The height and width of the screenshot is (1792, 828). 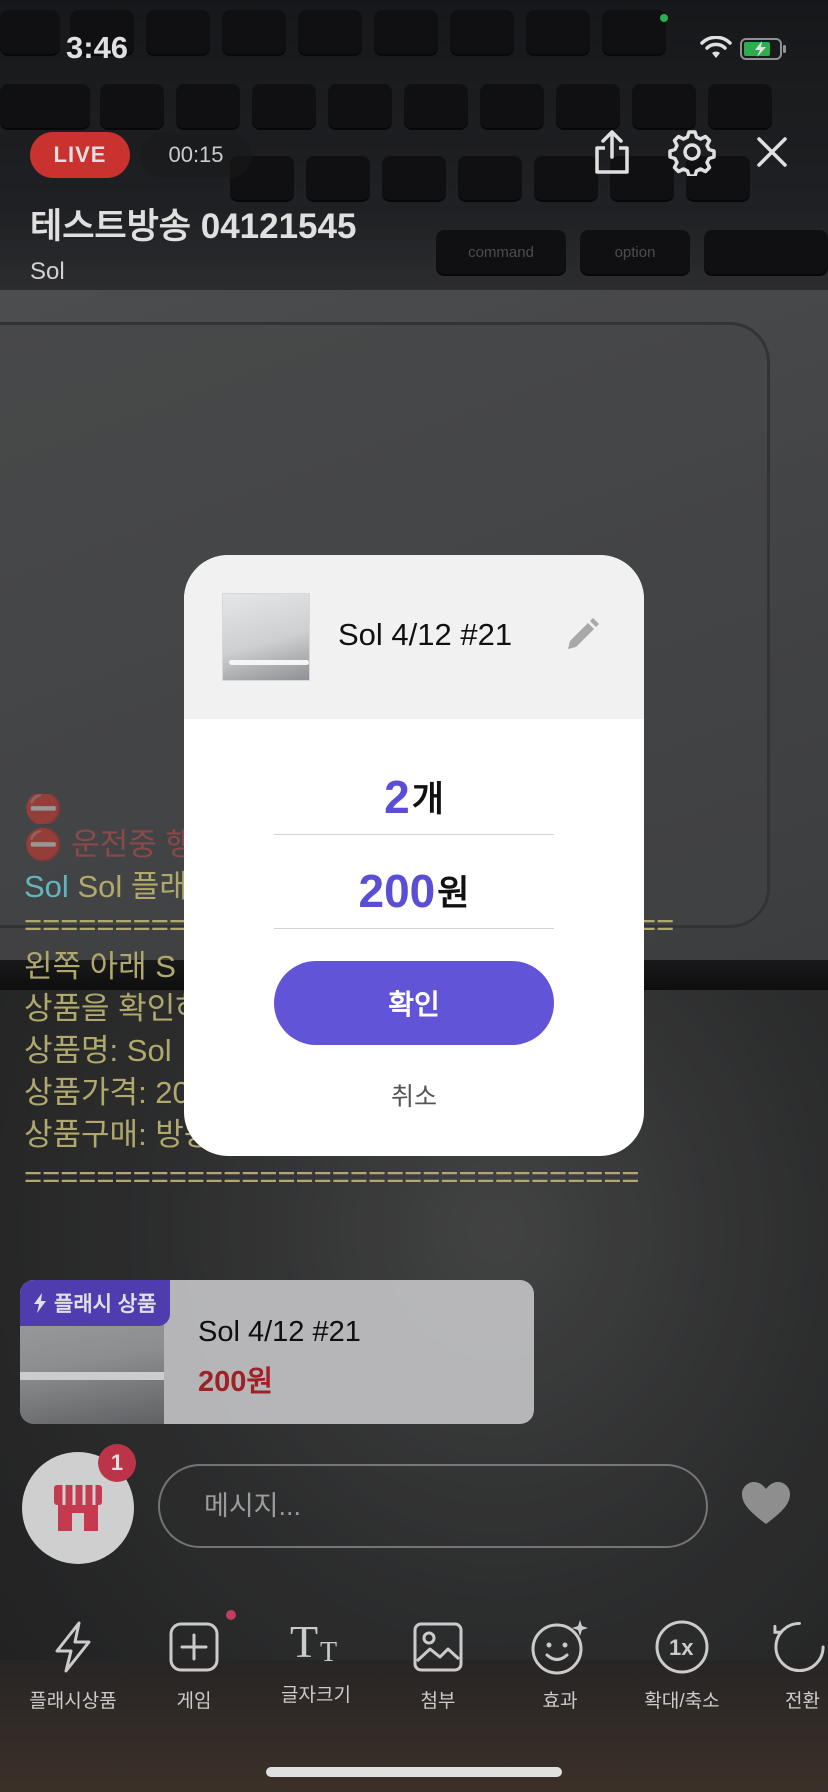 What do you see at coordinates (266, 637) in the screenshot?
I see `product-thumbnail` at bounding box center [266, 637].